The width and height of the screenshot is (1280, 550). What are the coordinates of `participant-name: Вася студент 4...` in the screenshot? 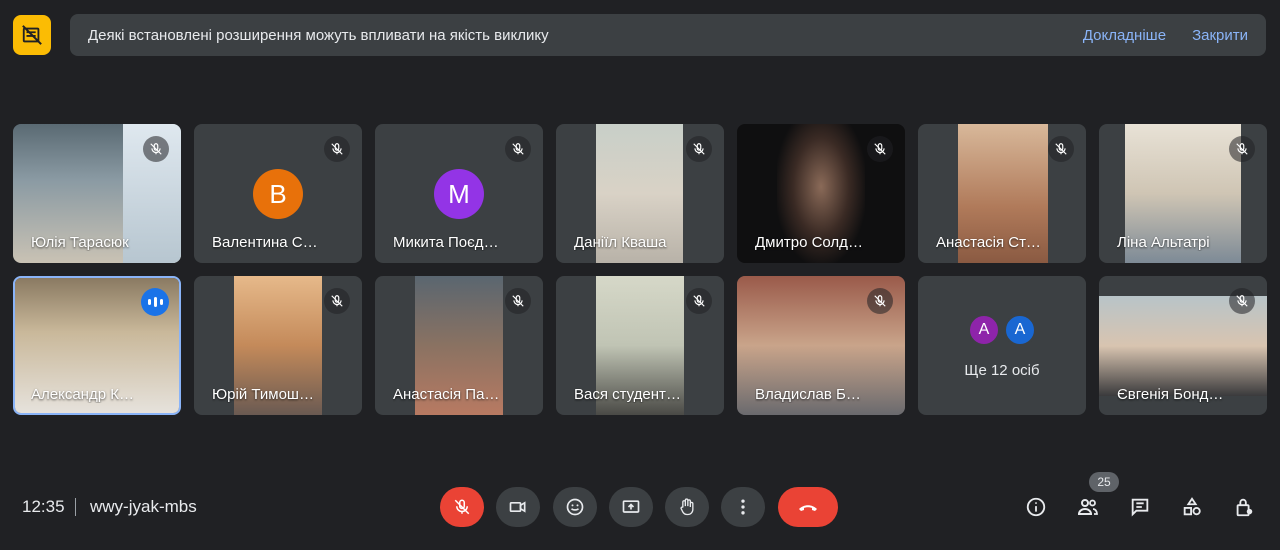 It's located at (629, 394).